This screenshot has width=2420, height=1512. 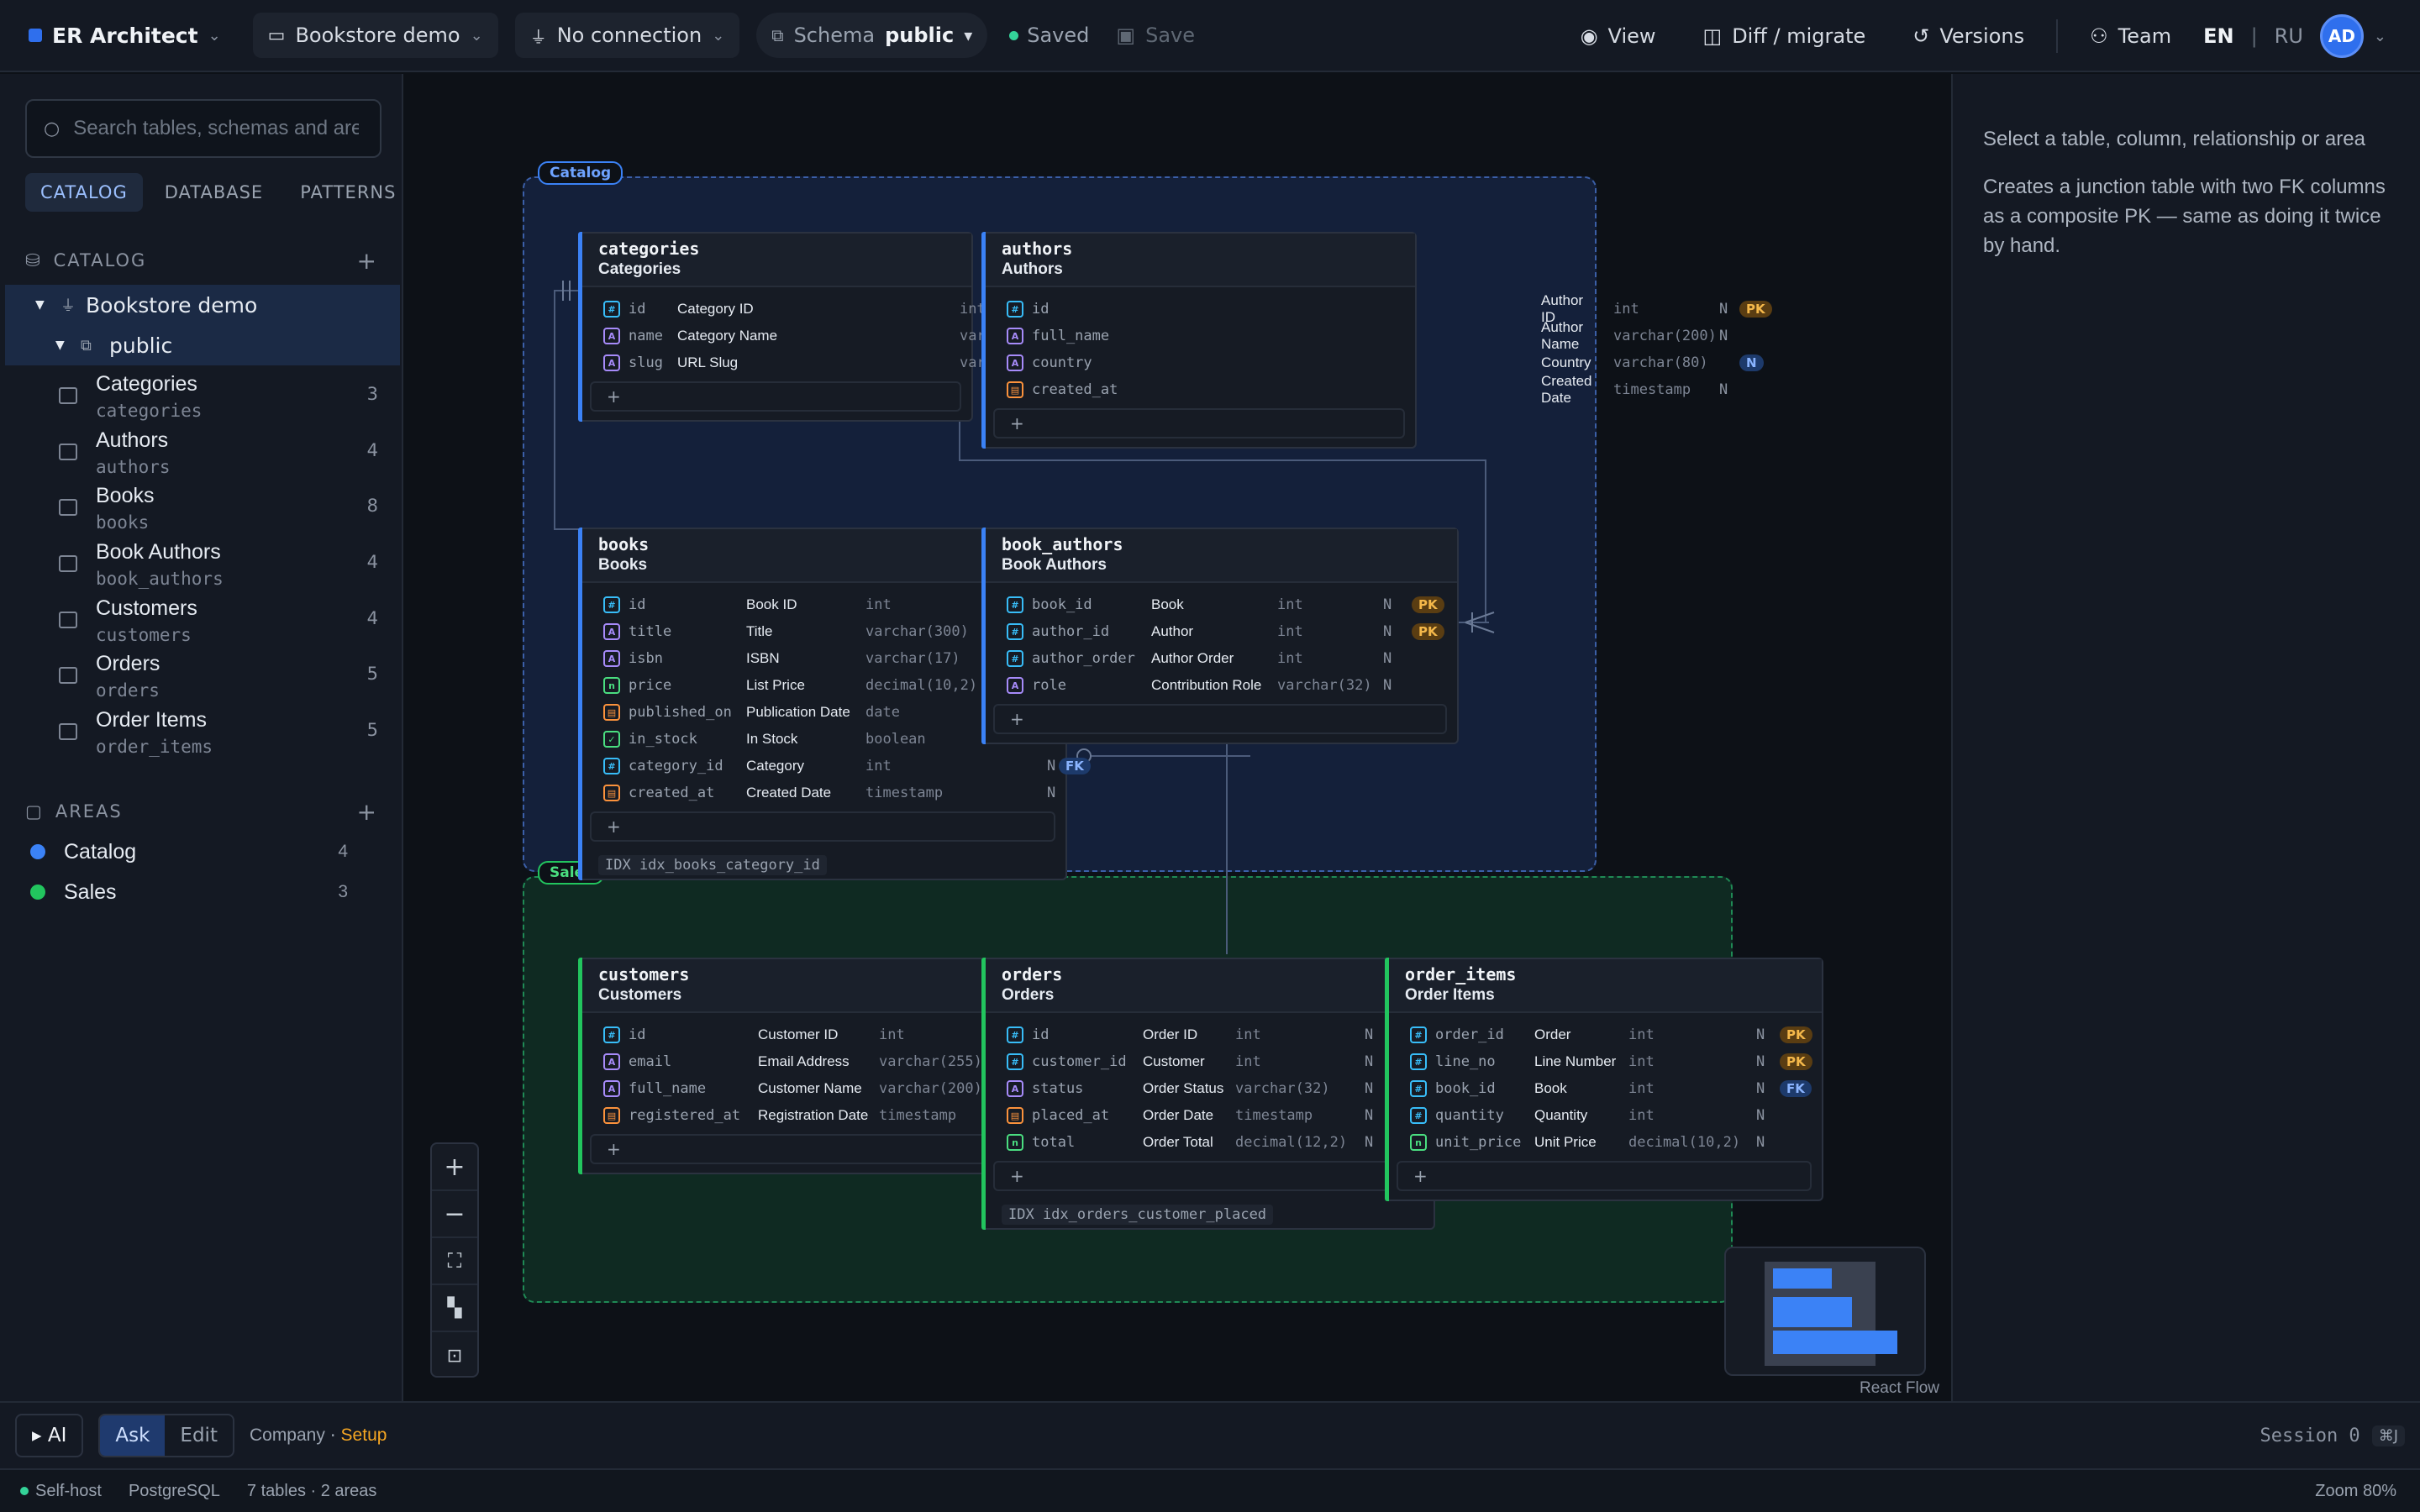 I want to click on zoom-in-button: +, so click(x=454, y=1167).